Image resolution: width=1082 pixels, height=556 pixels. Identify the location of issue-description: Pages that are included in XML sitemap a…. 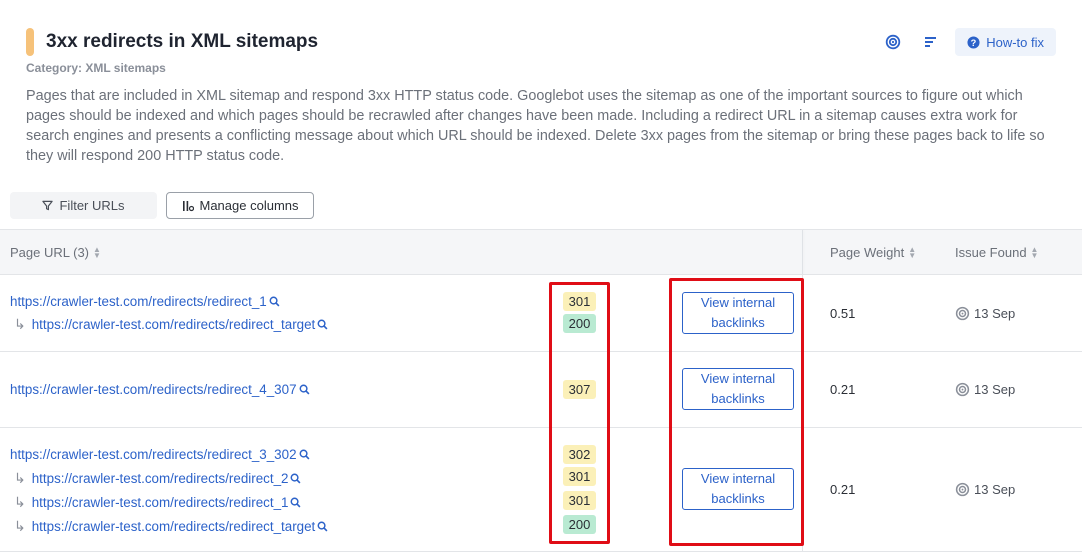
(535, 126).